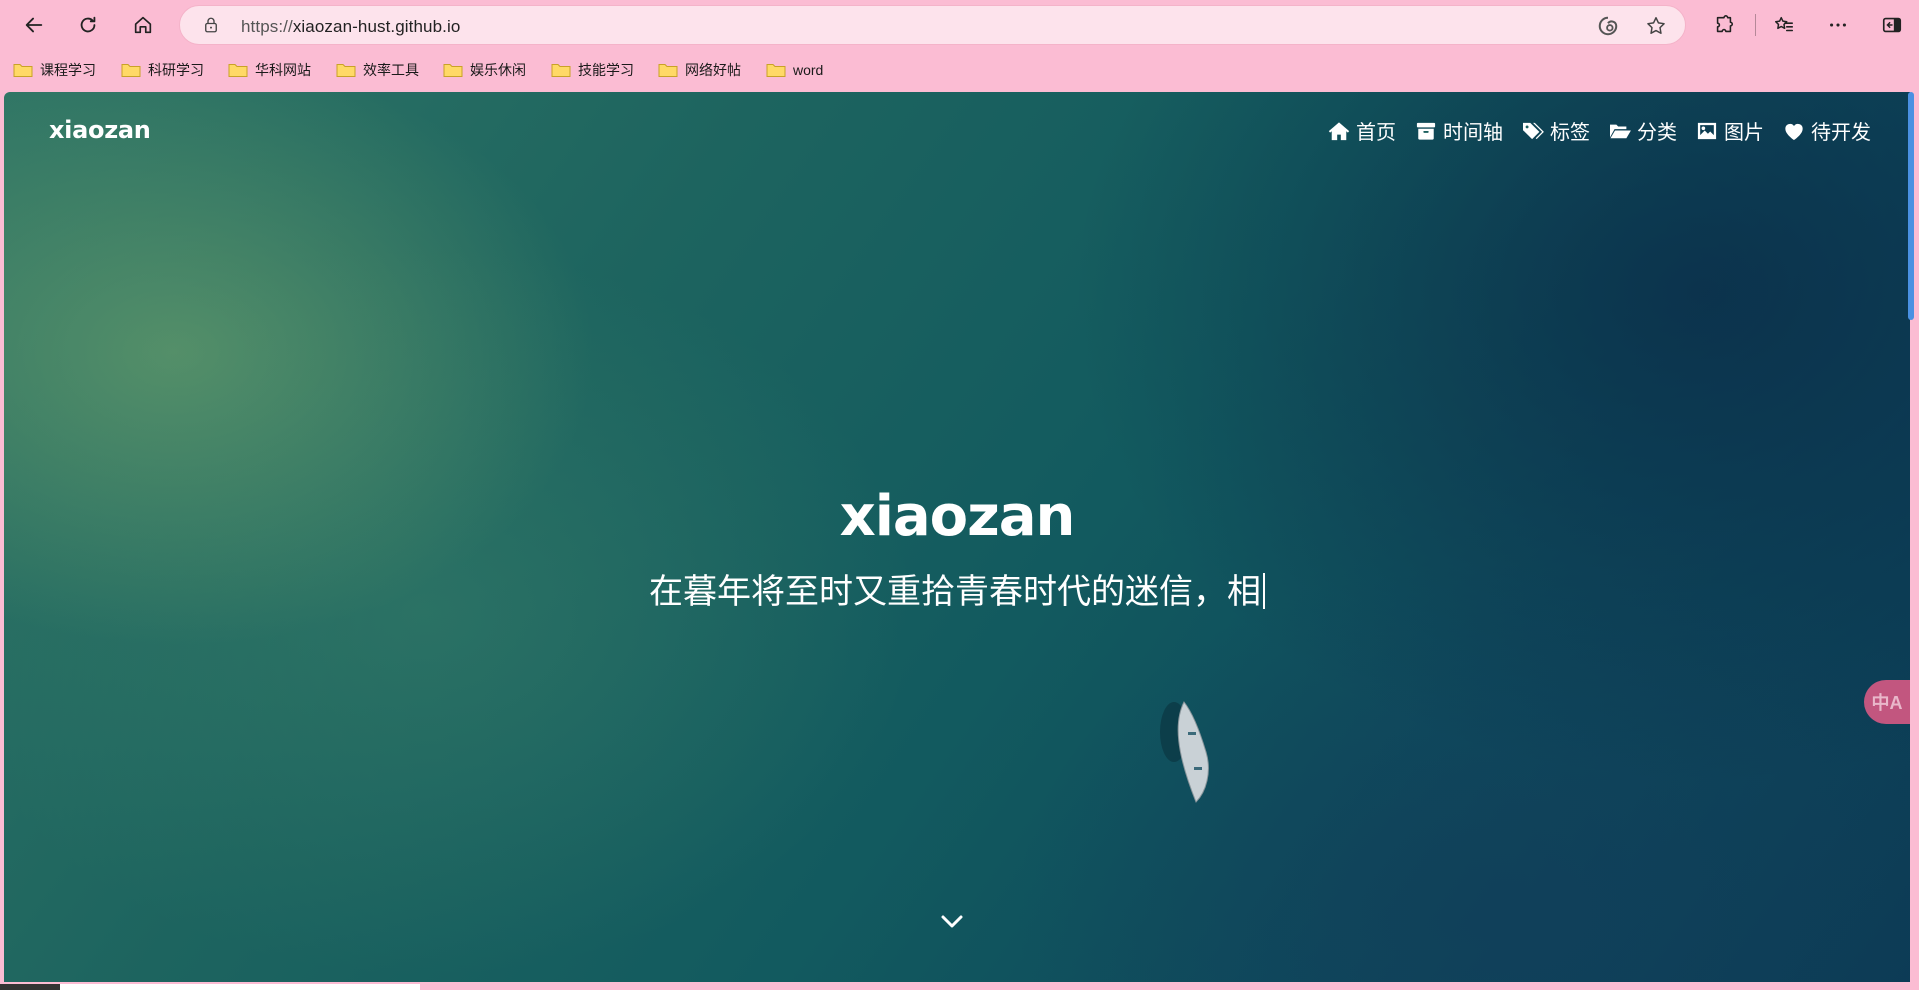 This screenshot has height=990, width=1919. What do you see at coordinates (283, 70) in the screenshot?
I see `bookmark-label: 华科网站` at bounding box center [283, 70].